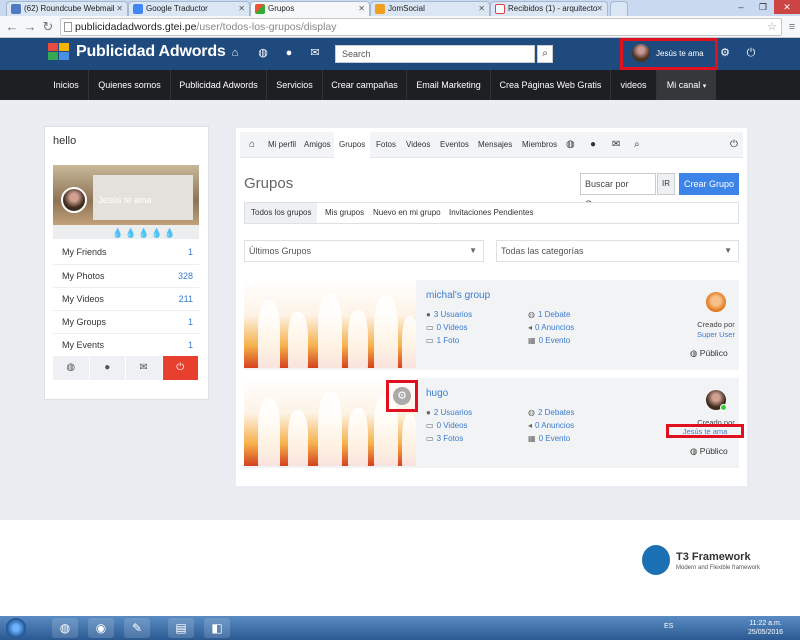  Describe the element at coordinates (686, 85) in the screenshot. I see `menu-item-mi-canal: Mi canal ▾` at that location.